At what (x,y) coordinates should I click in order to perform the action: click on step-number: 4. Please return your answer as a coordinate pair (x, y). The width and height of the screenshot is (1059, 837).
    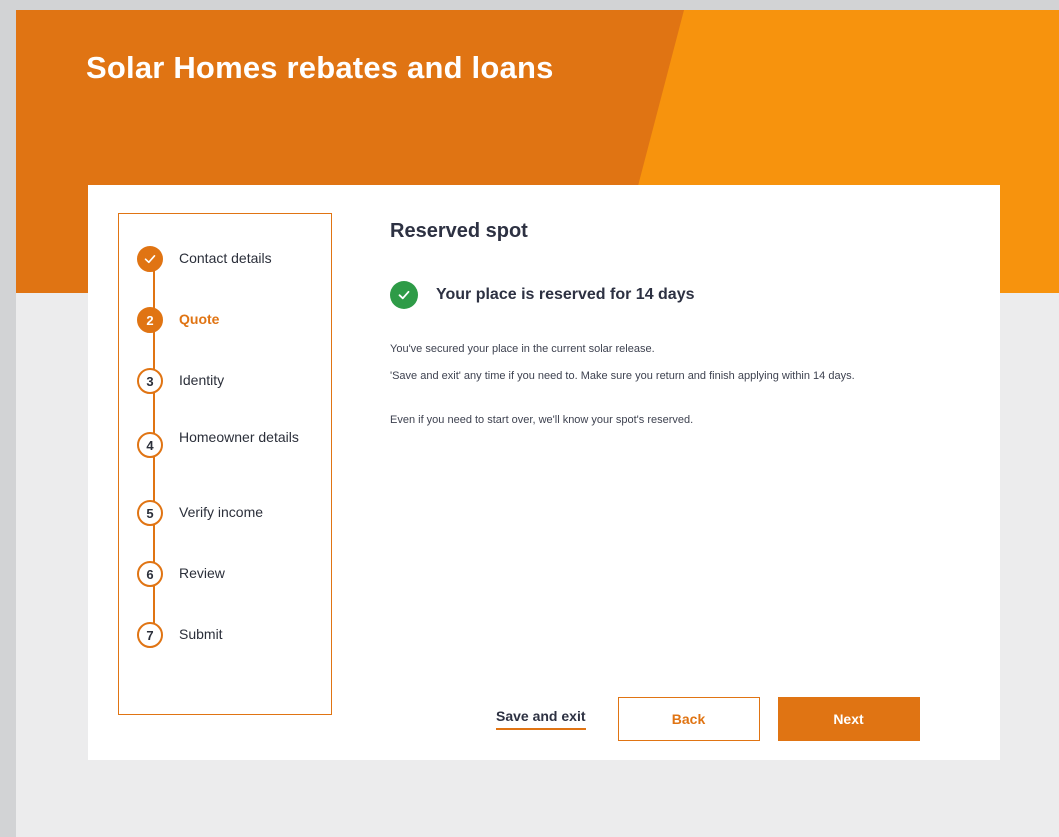
    Looking at the image, I should click on (150, 445).